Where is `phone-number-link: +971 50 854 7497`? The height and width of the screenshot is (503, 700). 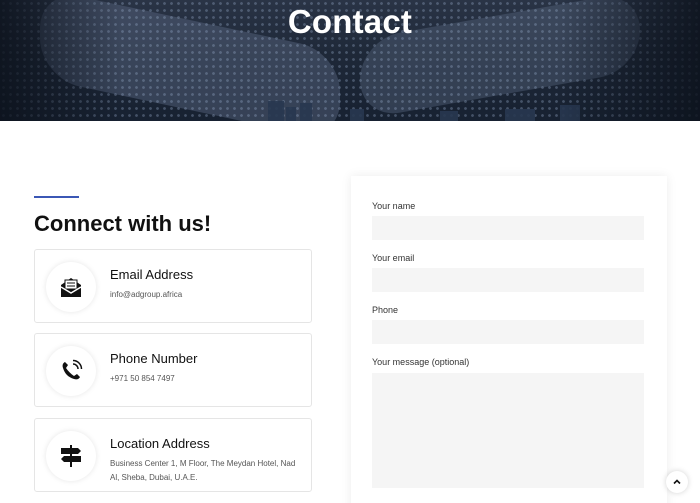 phone-number-link: +971 50 854 7497 is located at coordinates (208, 379).